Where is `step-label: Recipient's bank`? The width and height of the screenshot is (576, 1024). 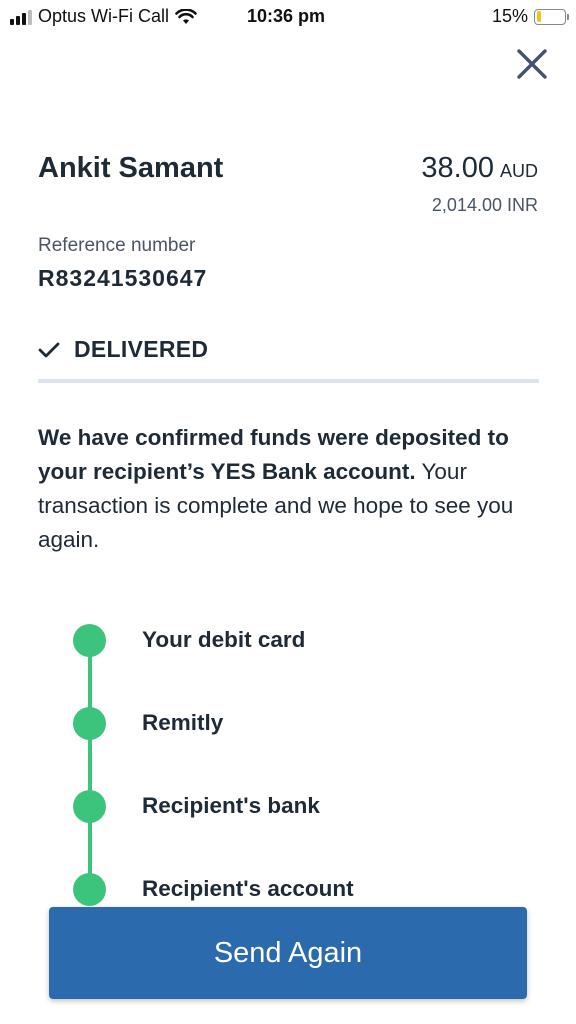
step-label: Recipient's bank is located at coordinates (231, 805).